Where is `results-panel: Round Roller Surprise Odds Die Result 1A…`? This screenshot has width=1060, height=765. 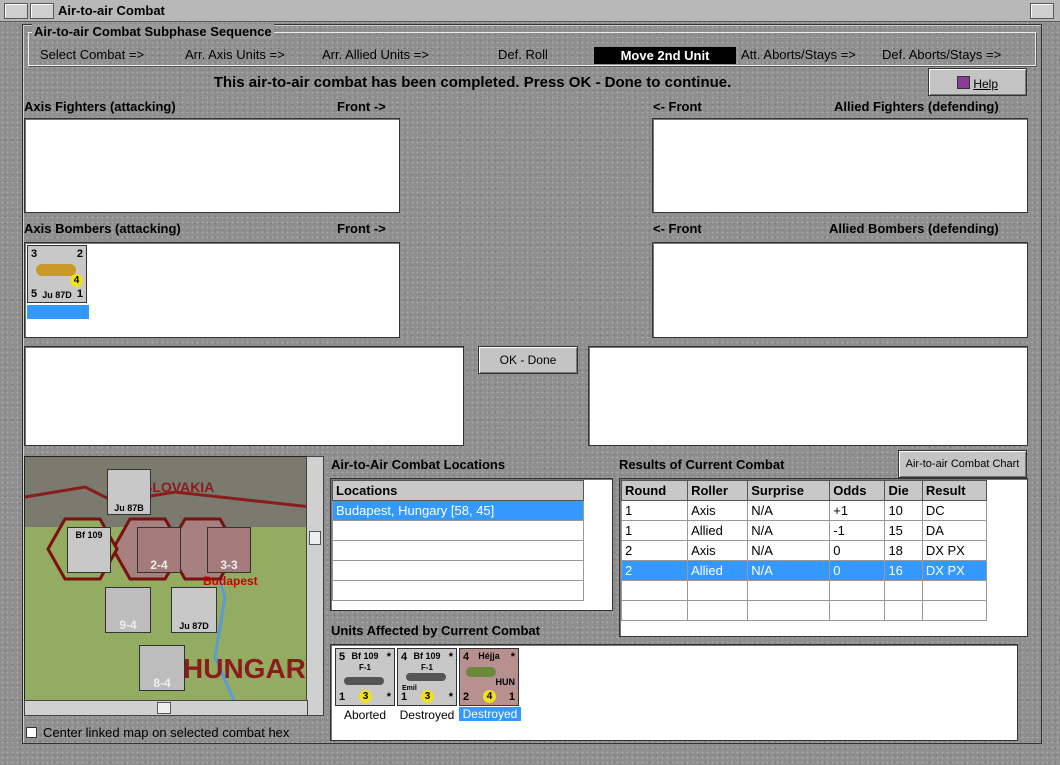 results-panel: Round Roller Surprise Odds Die Result 1A… is located at coordinates (823, 557).